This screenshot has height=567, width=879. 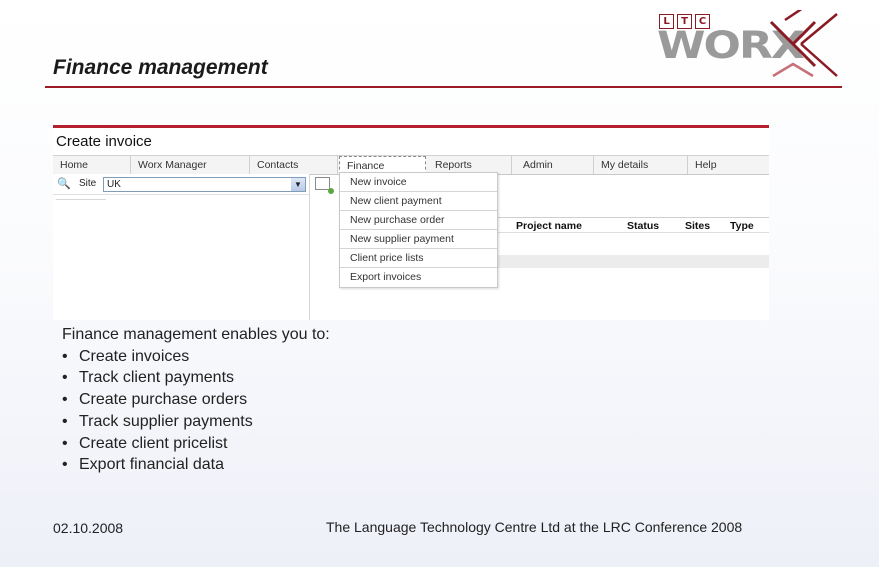 I want to click on menu-new-client-payment: New client payment, so click(x=418, y=201).